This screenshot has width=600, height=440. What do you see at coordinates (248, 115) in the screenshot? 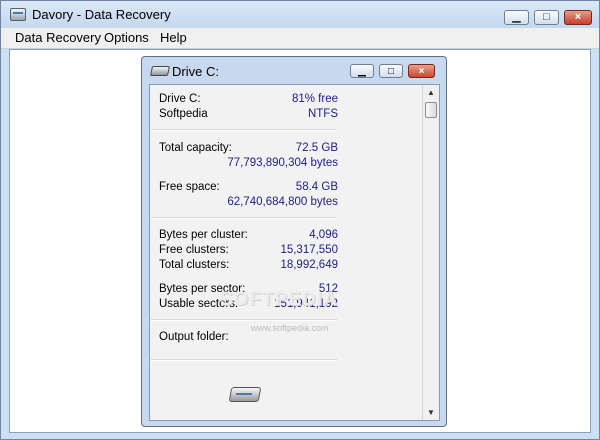
I see `filesystem-row: Softpedia NTFS` at bounding box center [248, 115].